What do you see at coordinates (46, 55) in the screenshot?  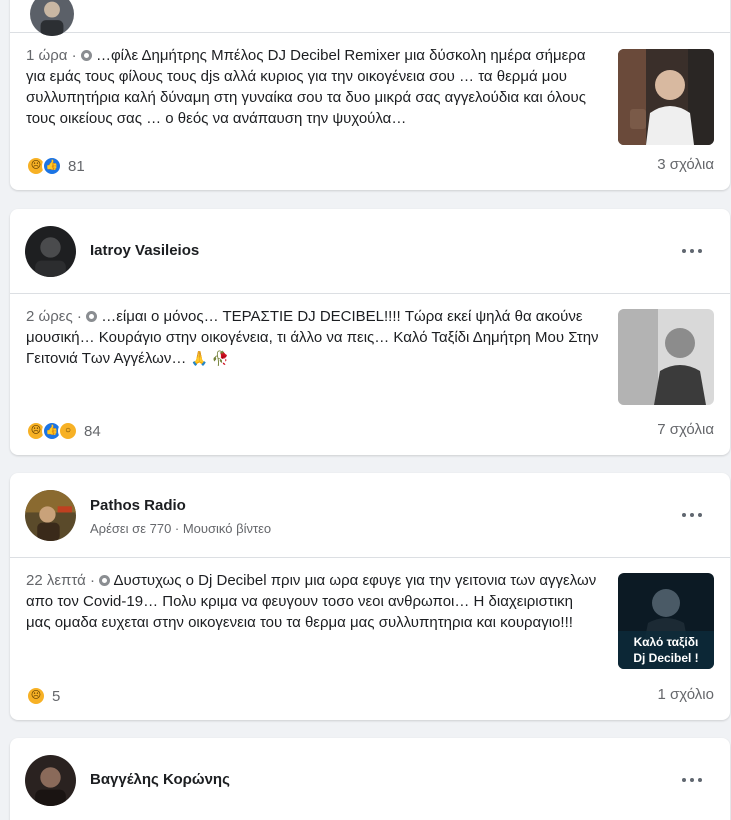 I see `post-time: 1 ώρα` at bounding box center [46, 55].